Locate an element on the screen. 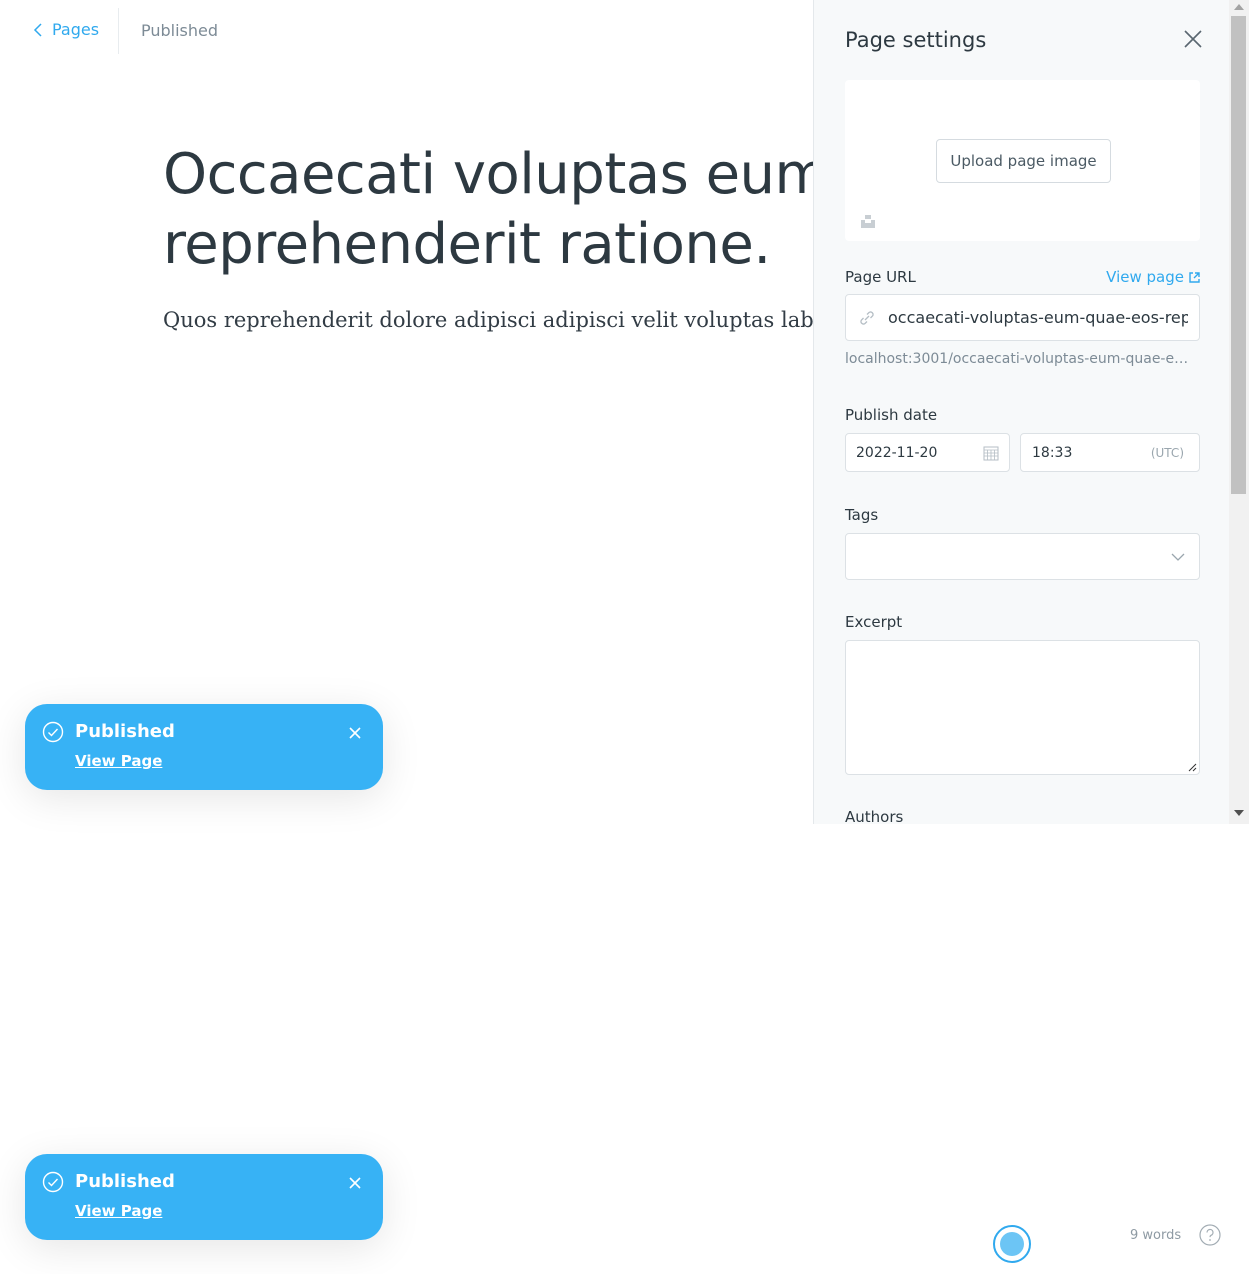 This screenshot has height=1274, width=1249. panel-scrollbar is located at coordinates (1239, 412).